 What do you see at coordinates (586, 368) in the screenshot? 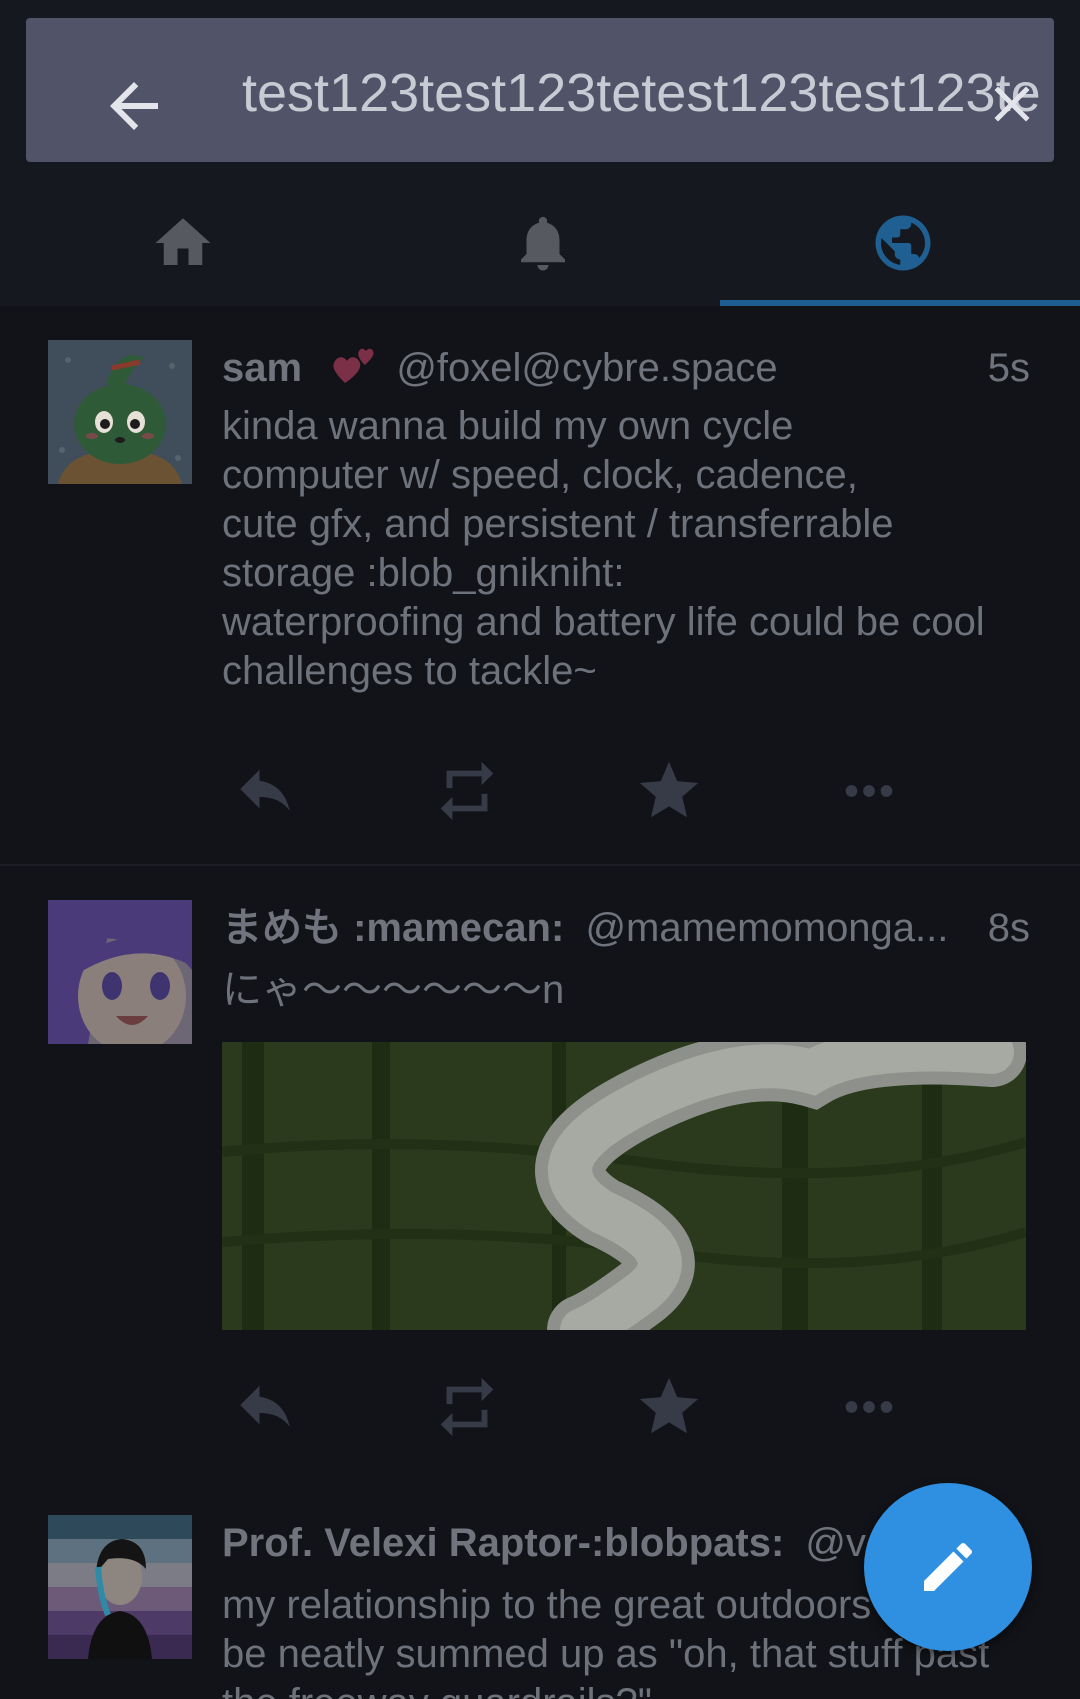
I see `user-handle: @foxel@cybre.space` at bounding box center [586, 368].